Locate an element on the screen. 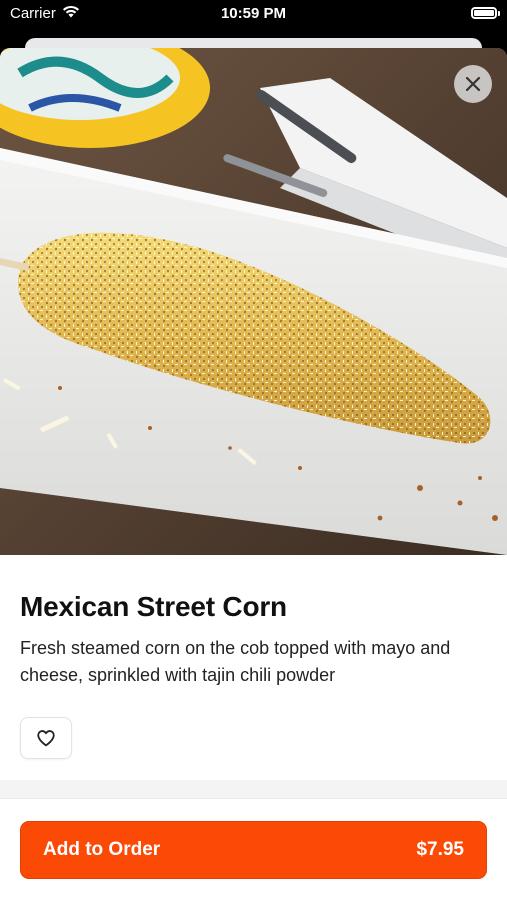 This screenshot has width=507, height=900. add-to-order-button: Add to Order $7.95 is located at coordinates (253, 850).